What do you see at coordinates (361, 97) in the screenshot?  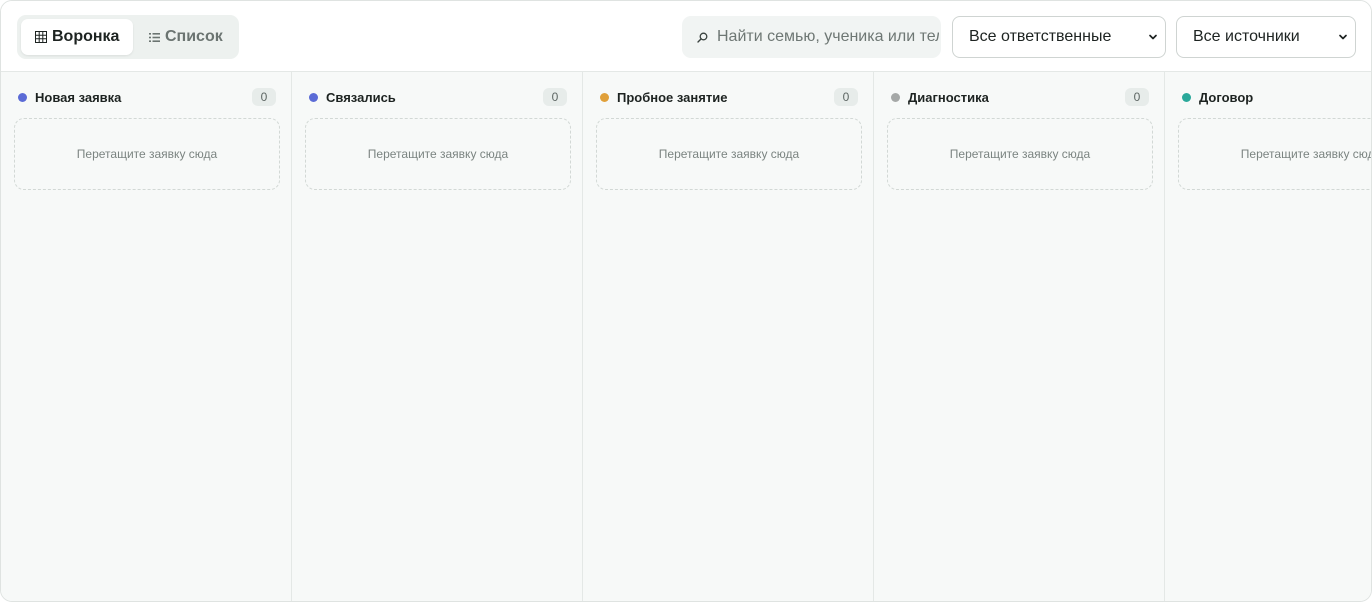 I see `column-title: Связались` at bounding box center [361, 97].